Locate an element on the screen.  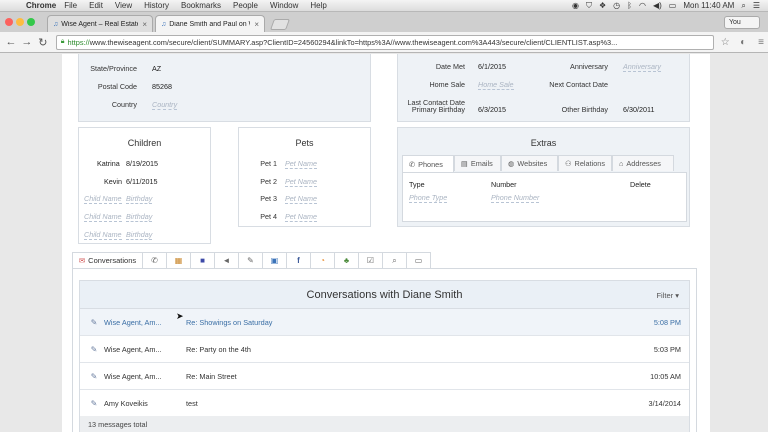
shield-icon: ⛉ is located at coordinates (589, 6).